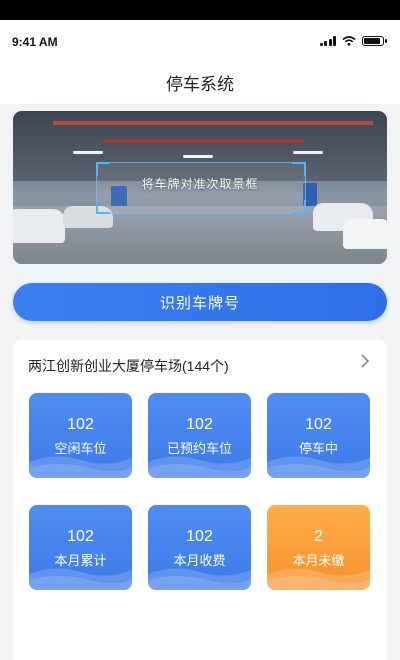 Image resolution: width=400 pixels, height=660 pixels. What do you see at coordinates (128, 366) in the screenshot?
I see `parking-lot-name: 两江创新创业大厦停车场(144个)` at bounding box center [128, 366].